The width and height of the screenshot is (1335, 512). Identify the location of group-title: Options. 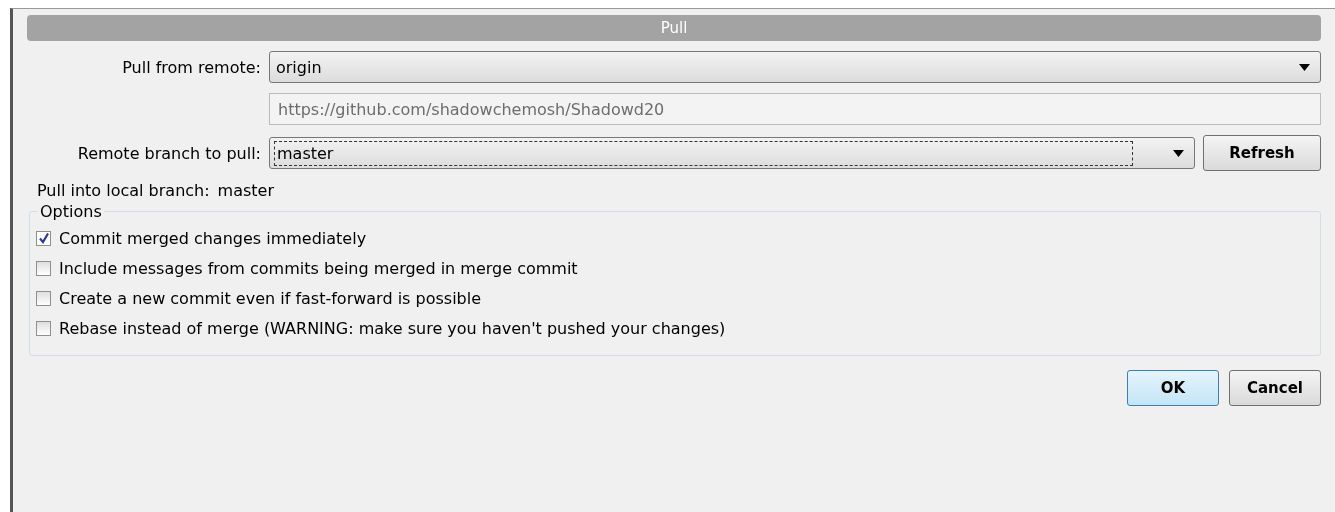
(71, 211).